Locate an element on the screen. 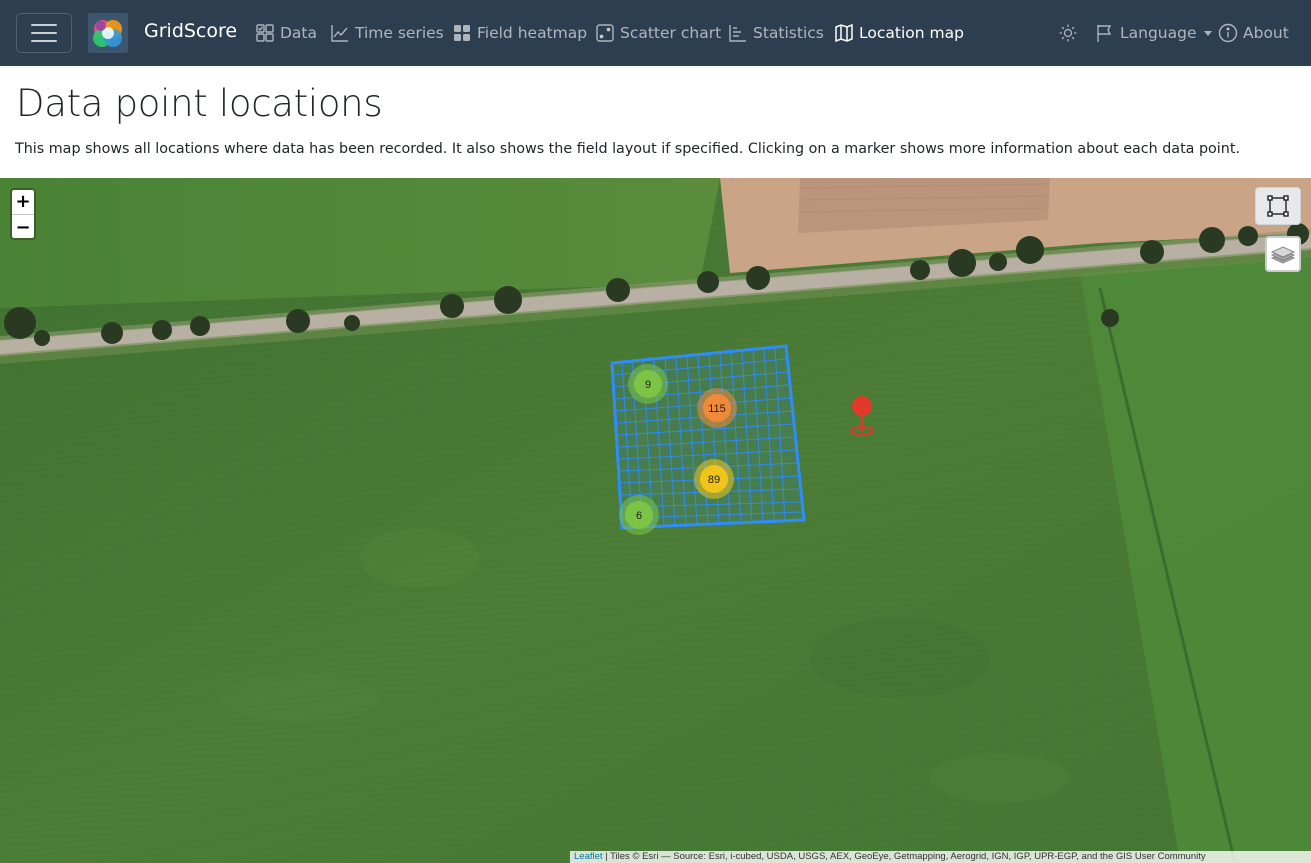 This screenshot has height=863, width=1311. nav-item-field-heatmap: Field heatmap is located at coordinates (519, 33).